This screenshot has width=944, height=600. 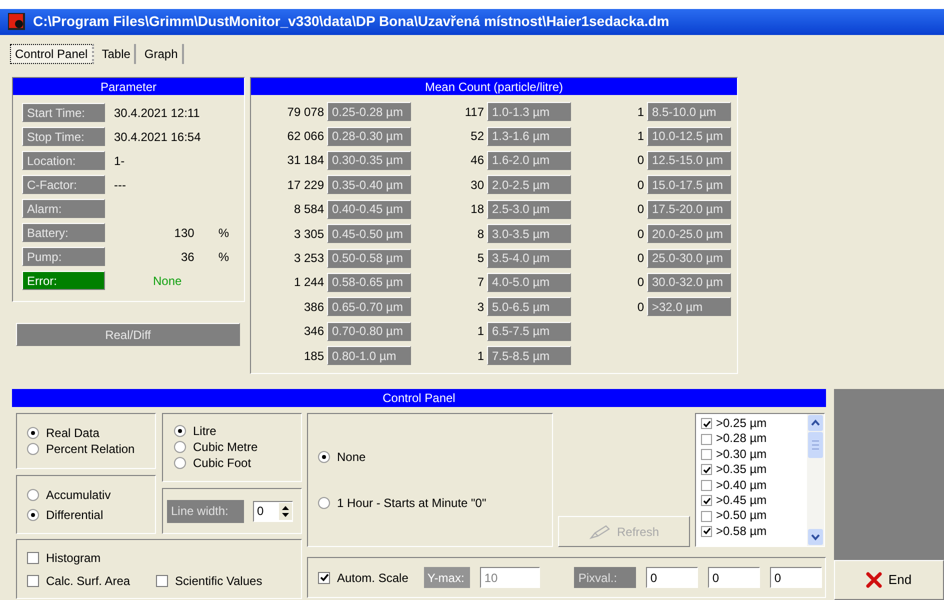 I want to click on field-label: Line width:, so click(x=205, y=511).